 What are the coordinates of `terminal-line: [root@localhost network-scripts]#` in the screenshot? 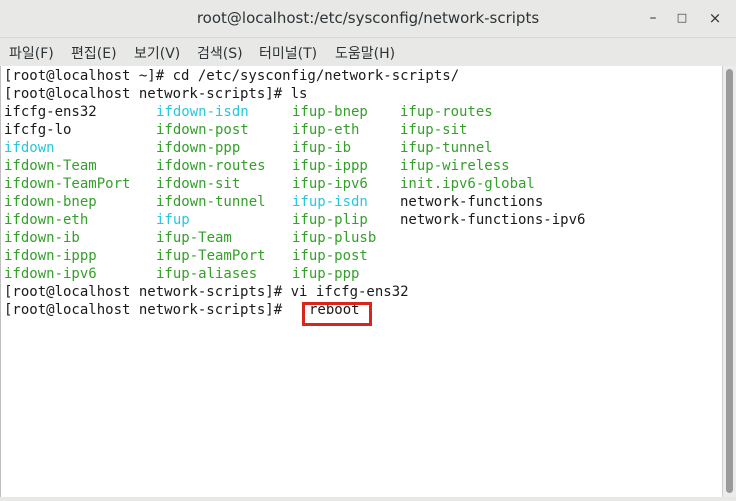 It's located at (147, 310).